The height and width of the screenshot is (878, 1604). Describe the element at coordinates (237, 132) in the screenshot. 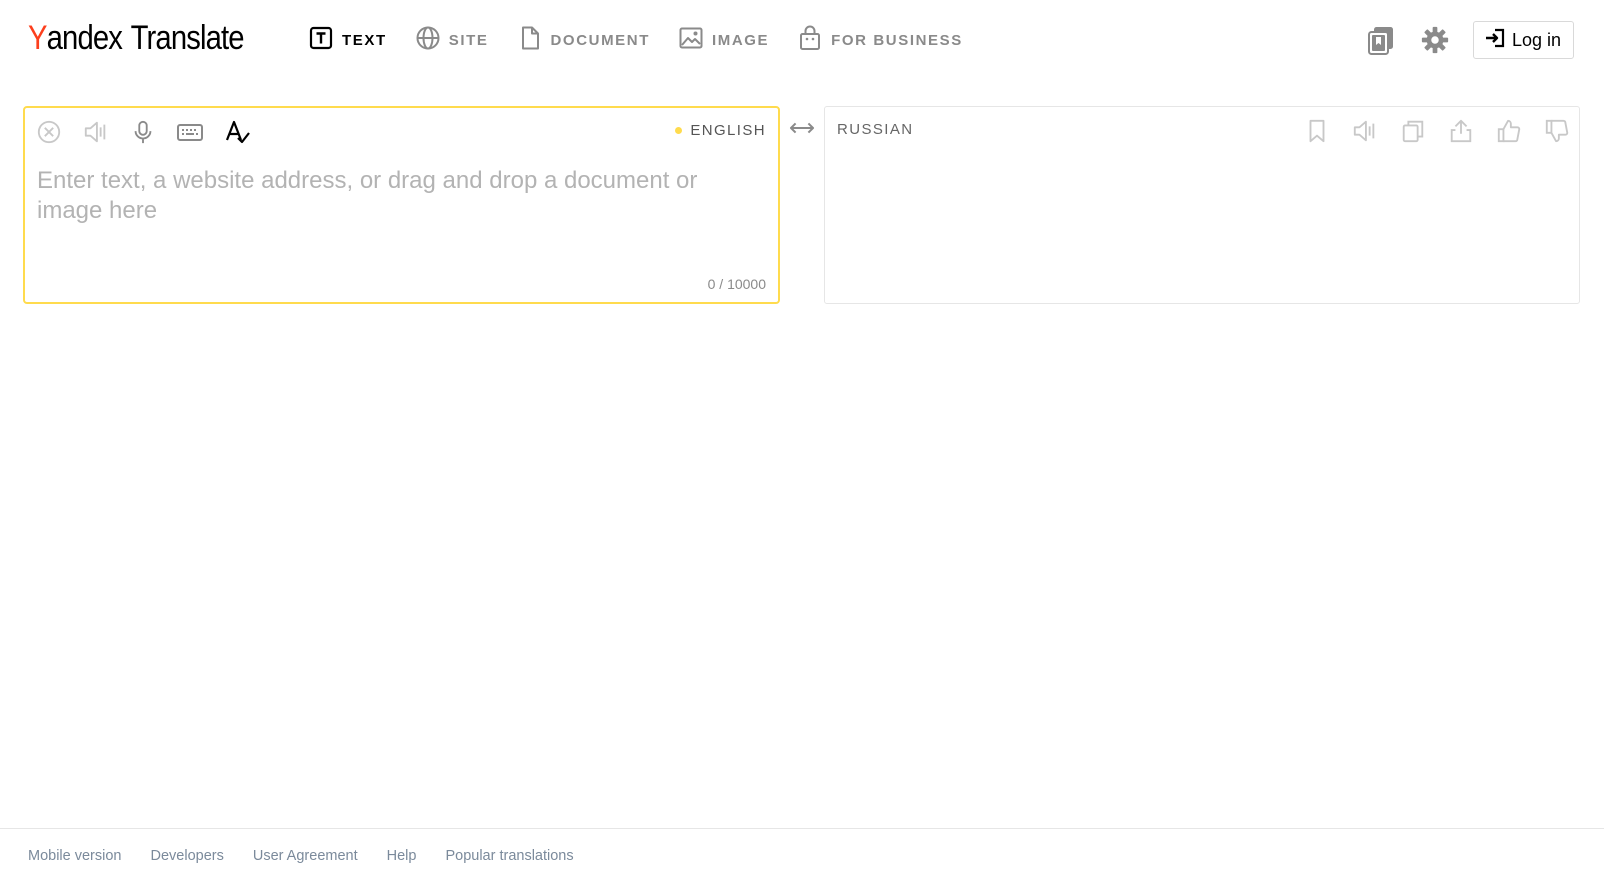

I see `spellcheck-icon` at that location.